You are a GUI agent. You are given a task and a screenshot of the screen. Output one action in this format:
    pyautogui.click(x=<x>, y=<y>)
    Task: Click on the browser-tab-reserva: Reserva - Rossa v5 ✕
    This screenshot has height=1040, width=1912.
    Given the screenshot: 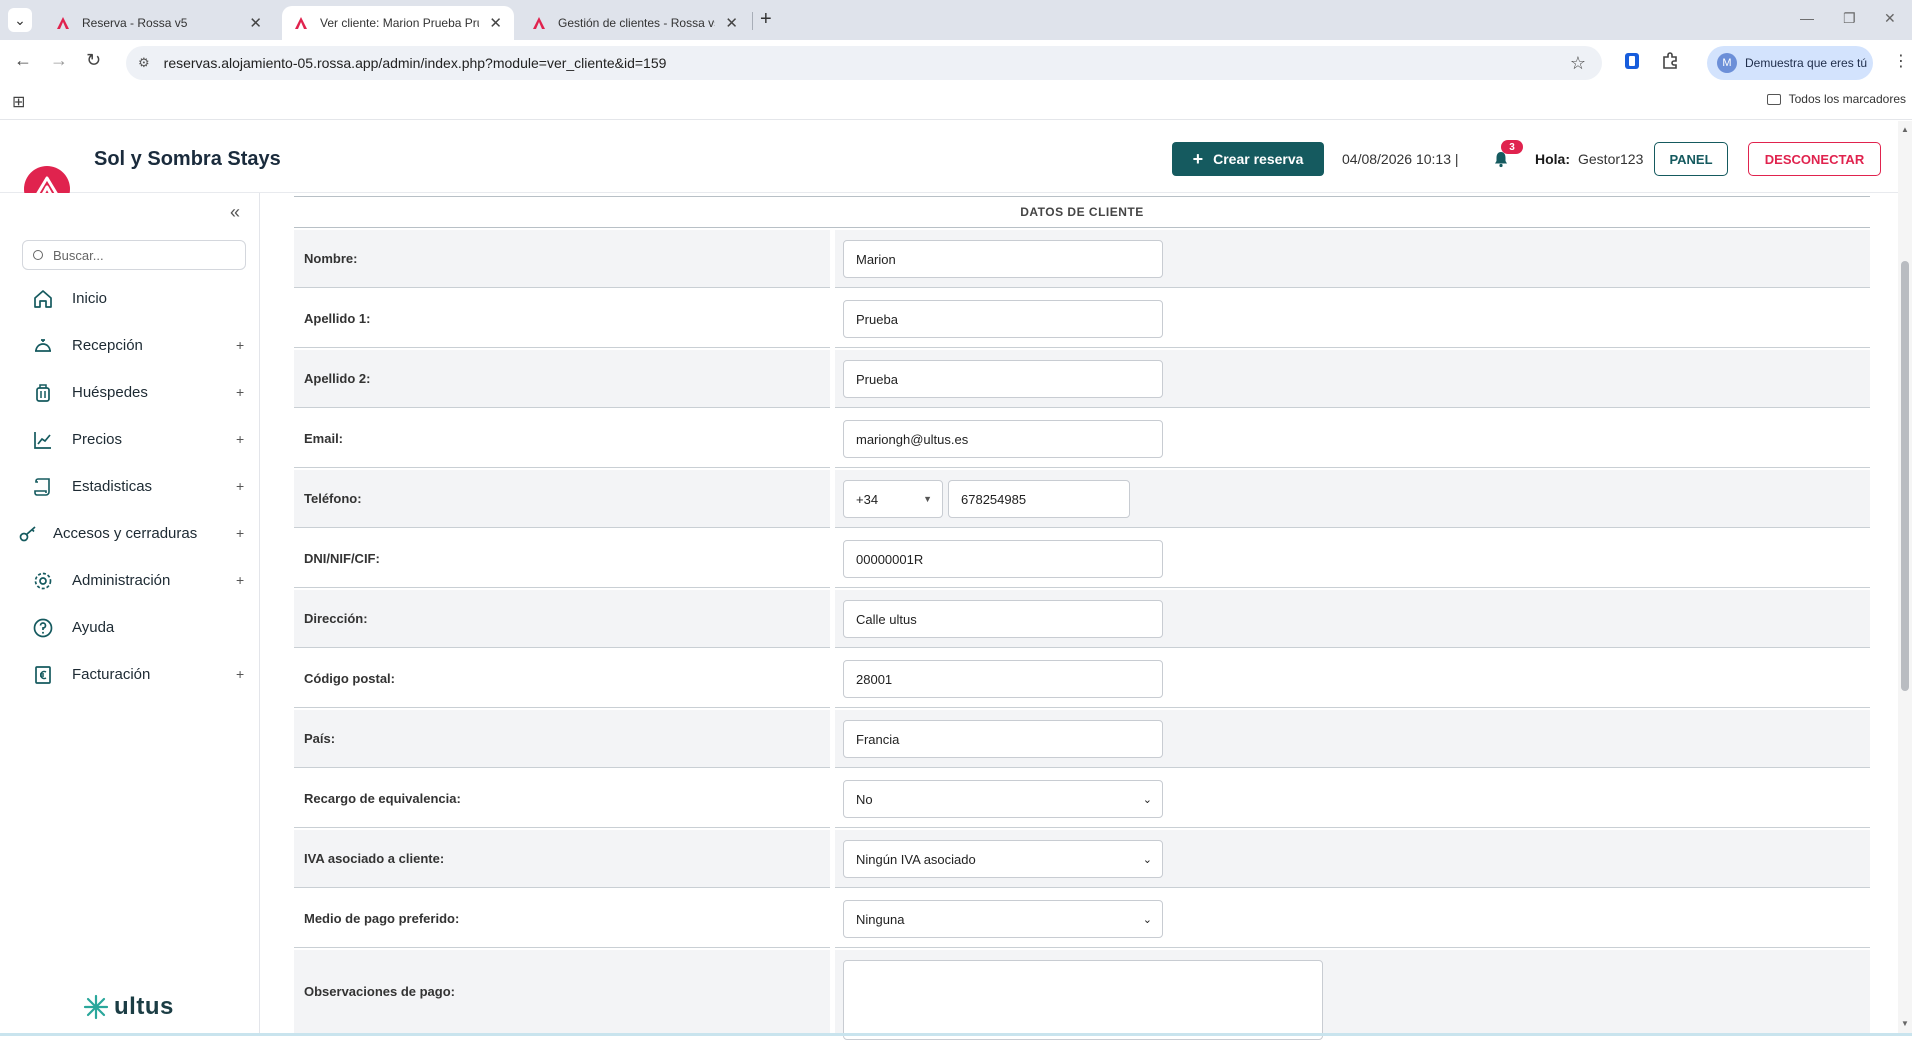 What is the action you would take?
    pyautogui.click(x=159, y=23)
    